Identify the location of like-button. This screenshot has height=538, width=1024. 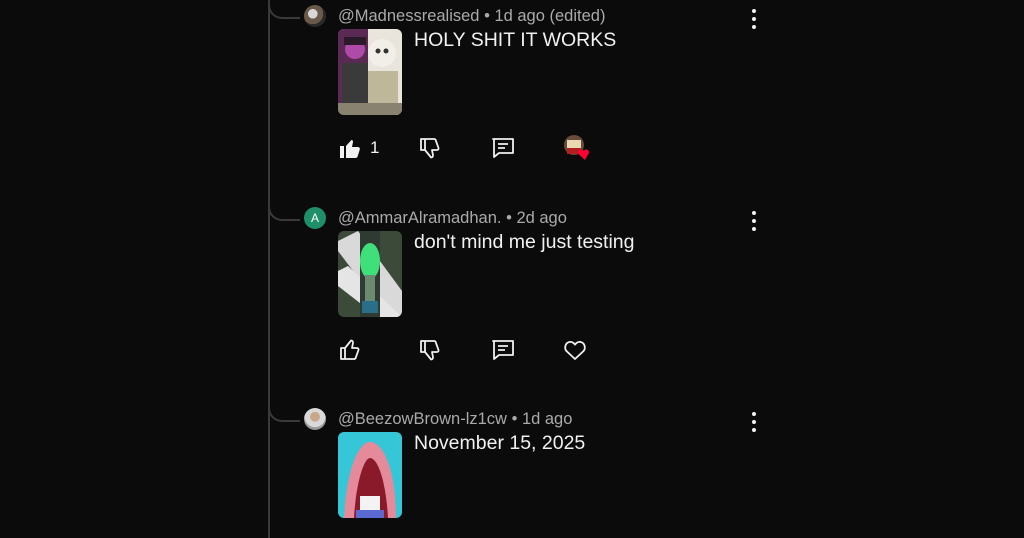
(350, 350).